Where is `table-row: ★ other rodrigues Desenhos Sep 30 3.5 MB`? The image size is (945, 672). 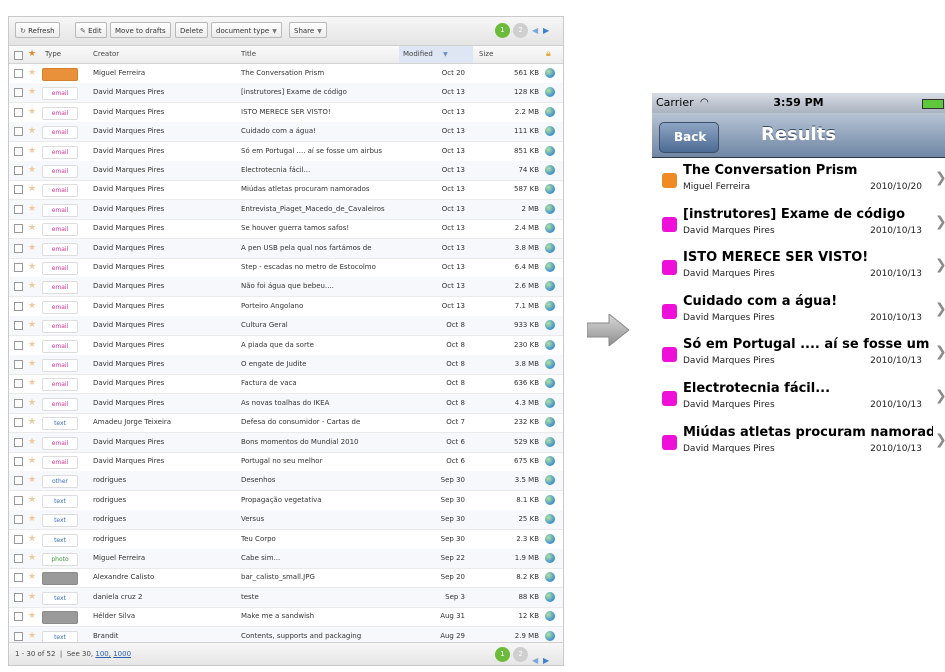
table-row: ★ other rodrigues Desenhos Sep 30 3.5 MB is located at coordinates (286, 481).